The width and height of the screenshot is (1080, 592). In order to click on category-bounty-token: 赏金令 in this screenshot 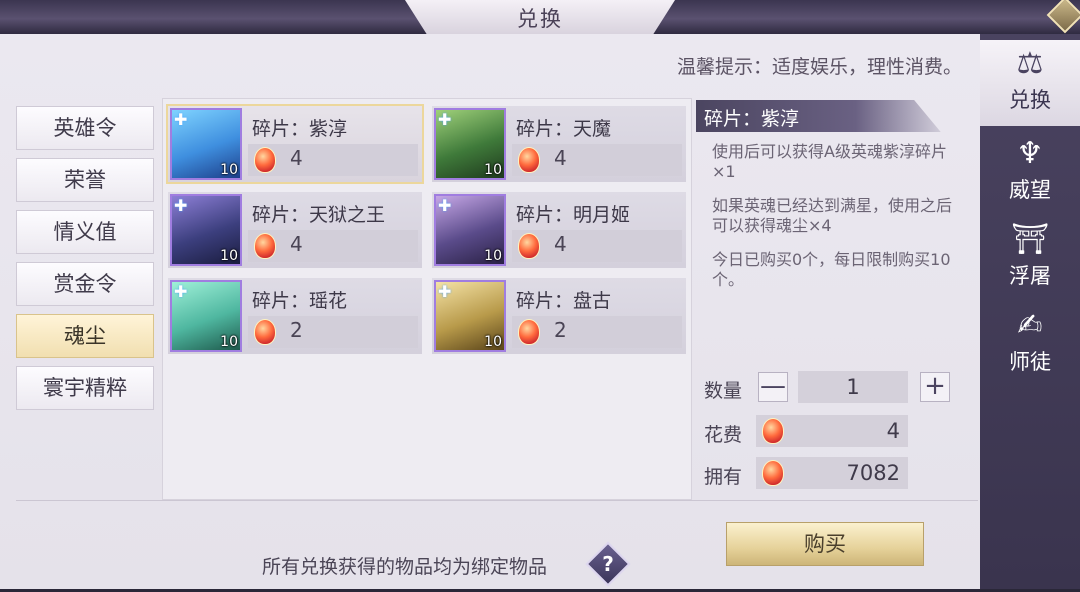, I will do `click(85, 284)`.